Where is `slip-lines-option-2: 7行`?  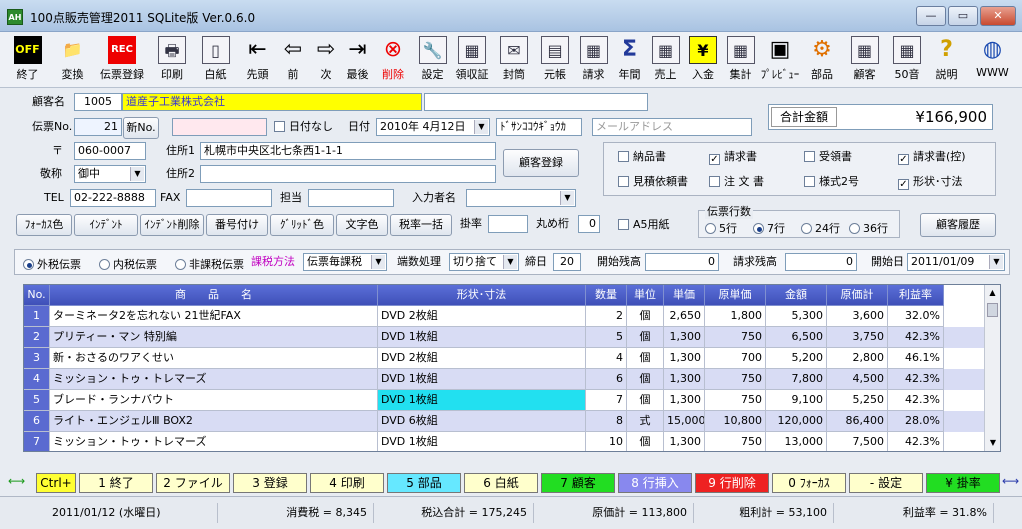 slip-lines-option-2: 7行 is located at coordinates (769, 228).